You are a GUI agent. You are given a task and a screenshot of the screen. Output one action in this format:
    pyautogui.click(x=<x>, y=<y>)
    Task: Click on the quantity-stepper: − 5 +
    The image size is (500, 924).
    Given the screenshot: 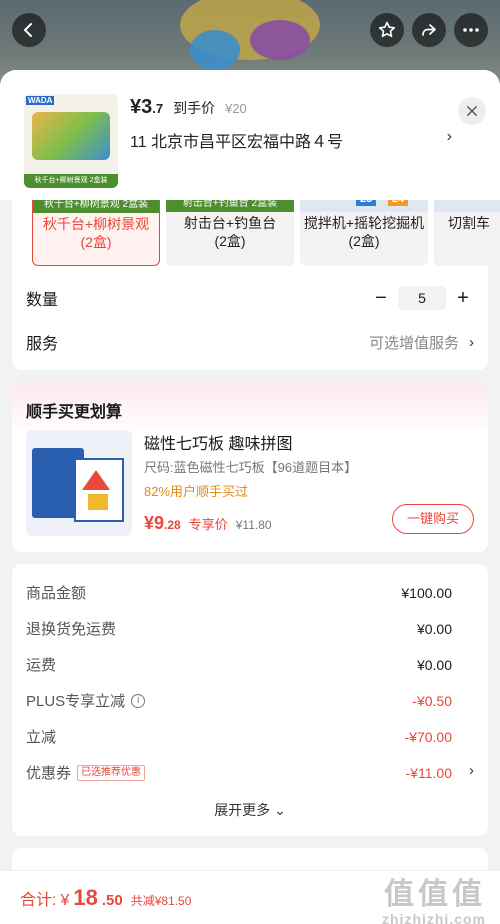 What is the action you would take?
    pyautogui.click(x=422, y=298)
    